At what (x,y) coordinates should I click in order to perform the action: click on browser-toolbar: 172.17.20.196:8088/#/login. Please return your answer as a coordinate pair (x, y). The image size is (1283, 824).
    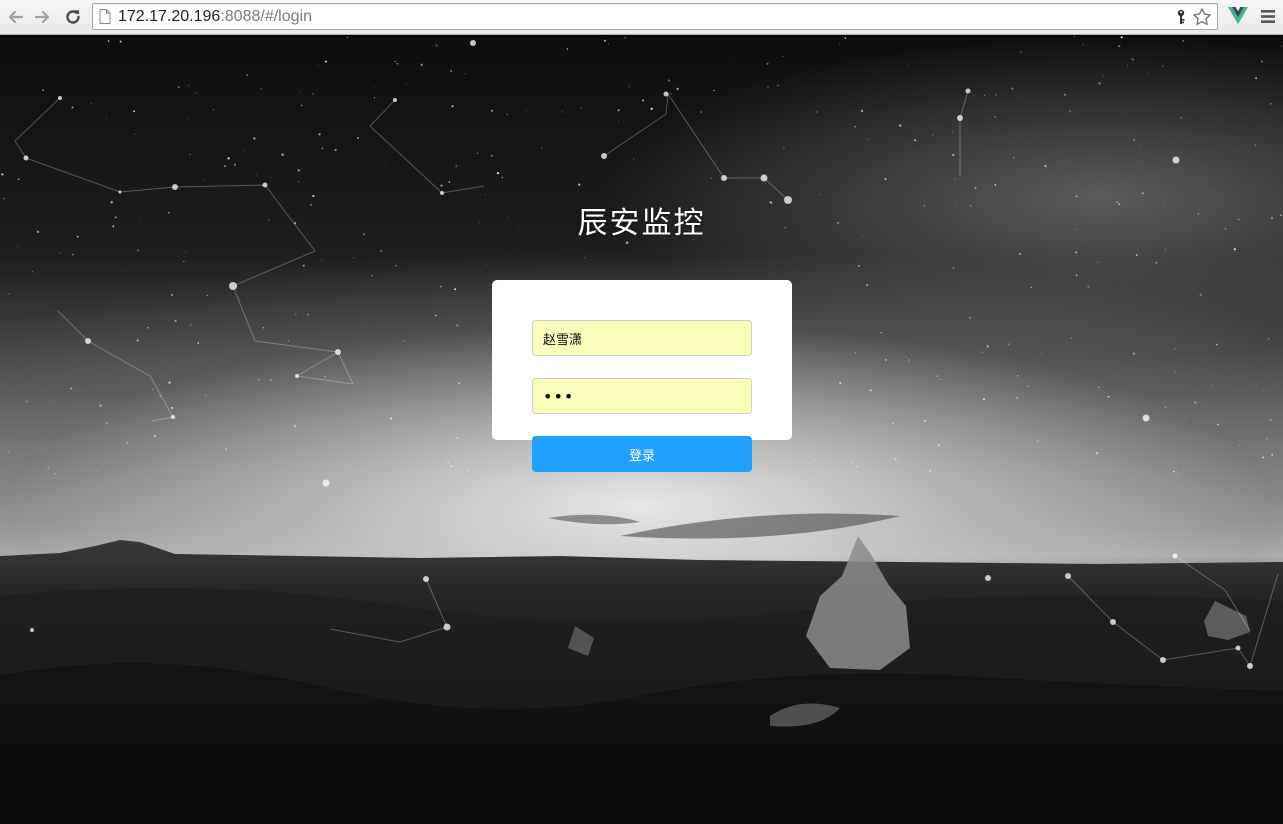
    Looking at the image, I should click on (641, 17).